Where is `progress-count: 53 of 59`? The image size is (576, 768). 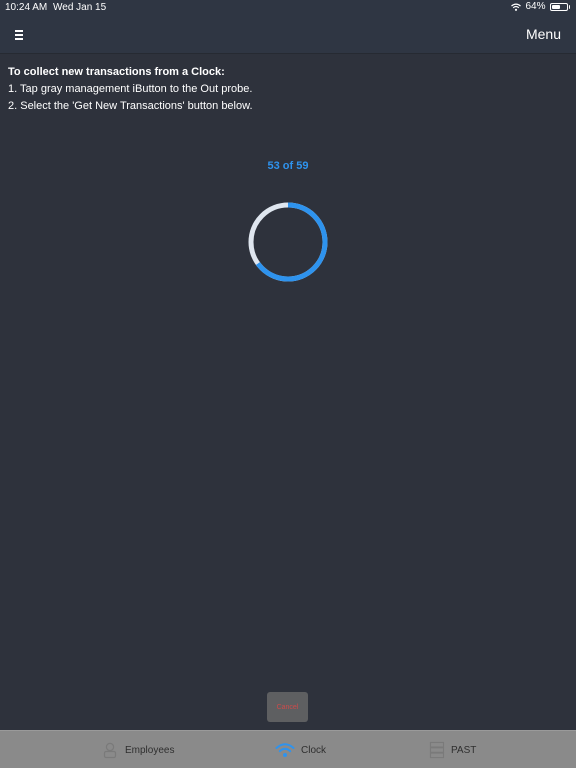
progress-count: 53 of 59 is located at coordinates (288, 166).